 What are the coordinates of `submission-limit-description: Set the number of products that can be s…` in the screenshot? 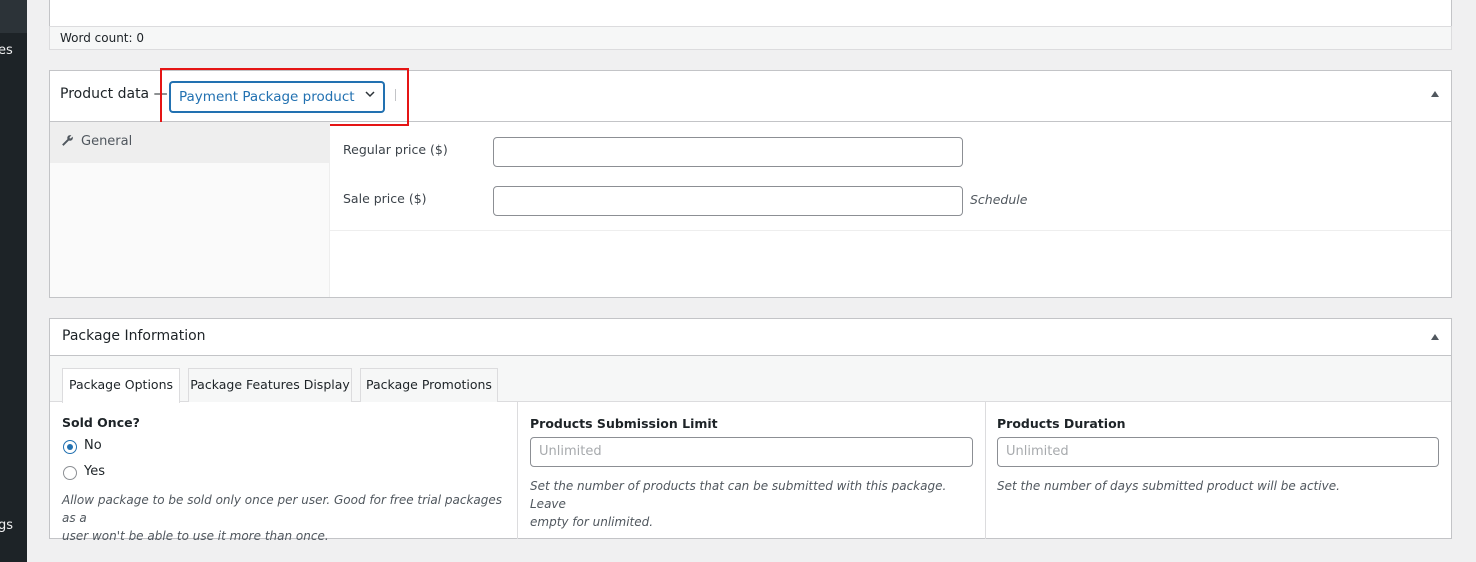 It's located at (752, 504).